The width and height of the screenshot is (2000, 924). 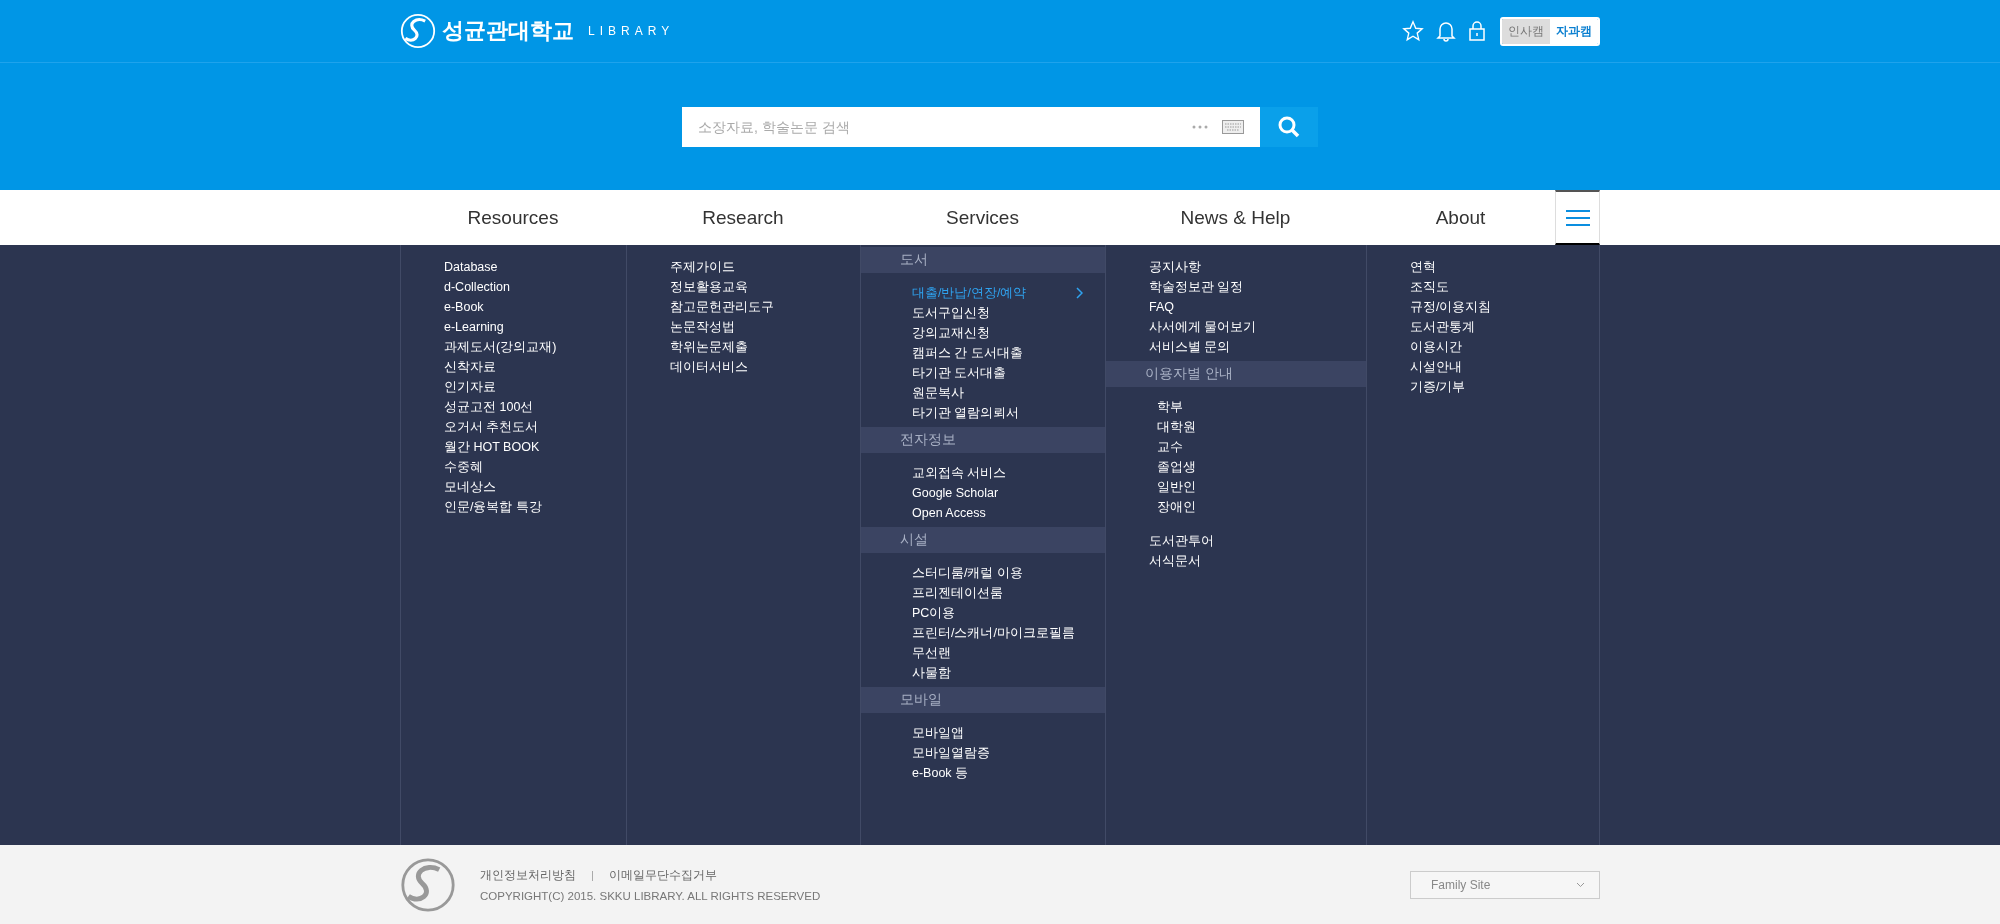 I want to click on submenu-link: 서비스별 문의, so click(x=1190, y=347).